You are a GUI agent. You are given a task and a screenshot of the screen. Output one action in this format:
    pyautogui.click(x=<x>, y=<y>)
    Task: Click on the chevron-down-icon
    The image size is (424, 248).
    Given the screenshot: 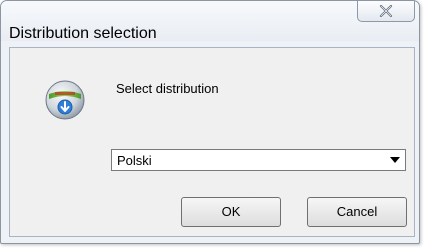 What is the action you would take?
    pyautogui.click(x=395, y=160)
    